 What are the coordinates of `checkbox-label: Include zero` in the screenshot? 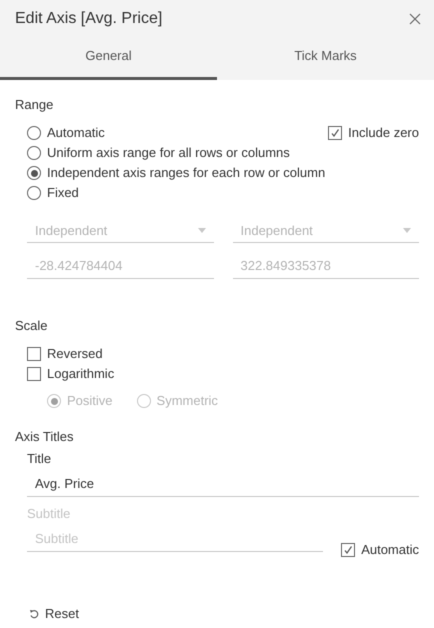 It's located at (383, 133).